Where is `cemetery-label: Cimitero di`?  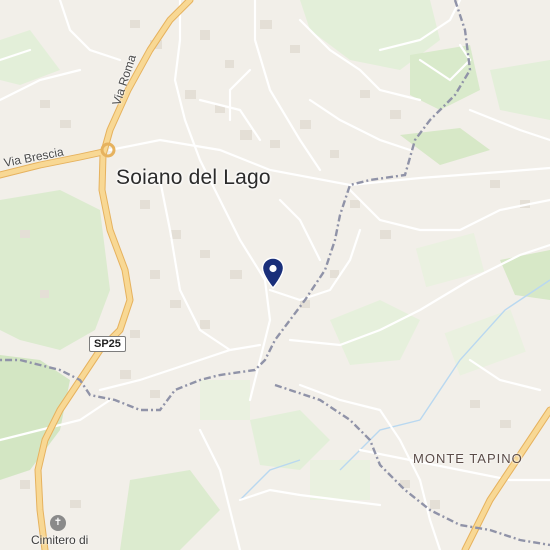
cemetery-label: Cimitero di is located at coordinates (60, 540).